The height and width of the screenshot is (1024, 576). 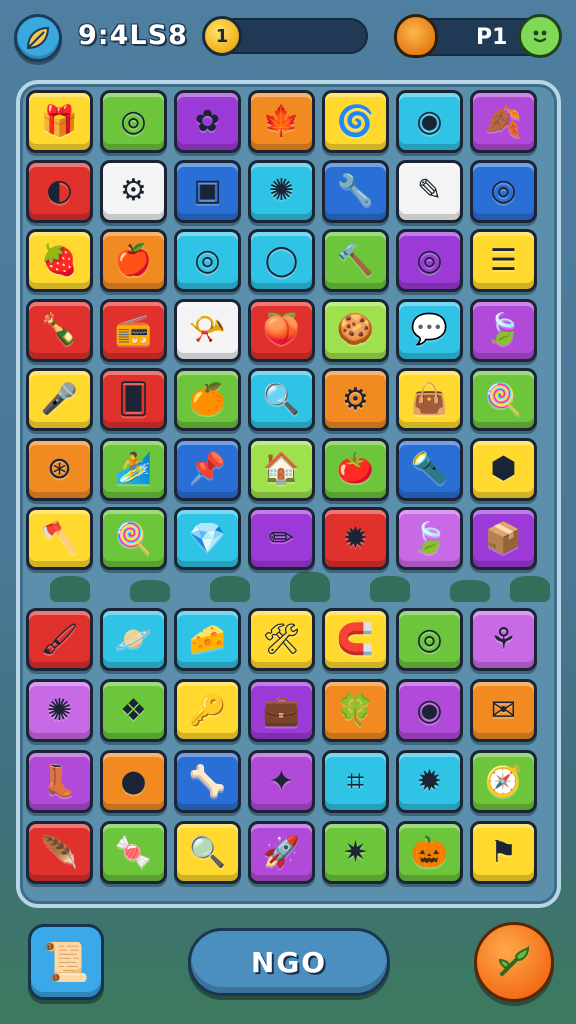 What do you see at coordinates (429, 852) in the screenshot?
I see `game-tile: 🎃` at bounding box center [429, 852].